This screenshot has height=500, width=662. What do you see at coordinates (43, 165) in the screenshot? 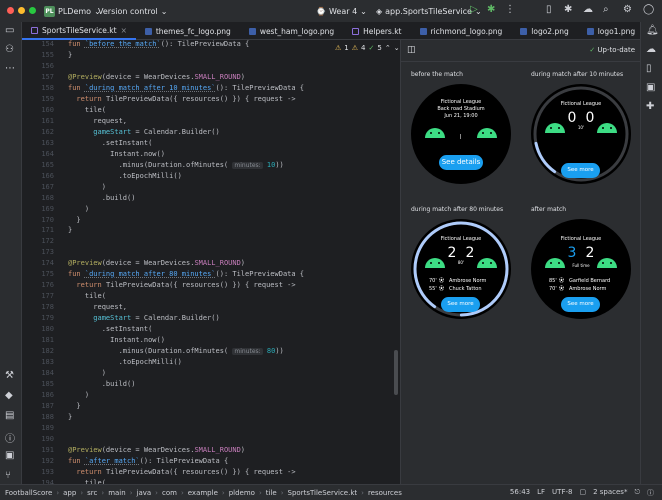
I see `line-number: 165` at bounding box center [43, 165].